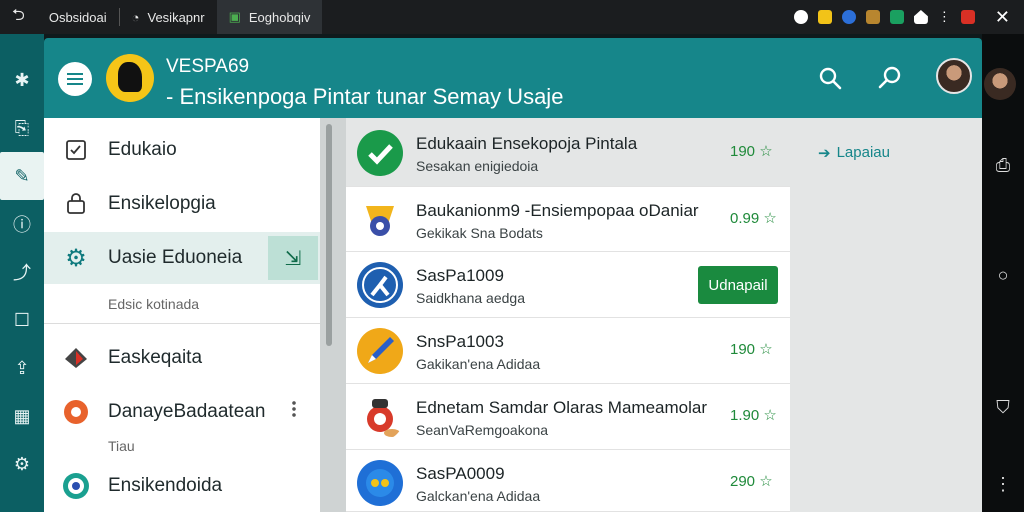  What do you see at coordinates (470, 298) in the screenshot?
I see `app-subtitle: Saidkhana aedga` at bounding box center [470, 298].